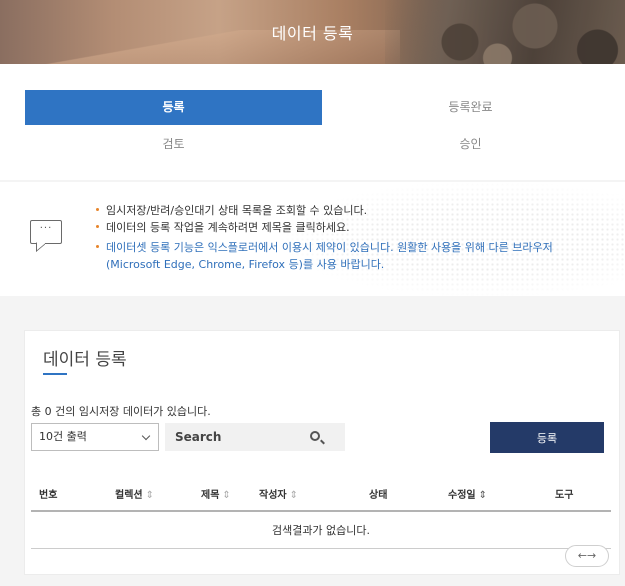  Describe the element at coordinates (235, 437) in the screenshot. I see `search-input` at that location.